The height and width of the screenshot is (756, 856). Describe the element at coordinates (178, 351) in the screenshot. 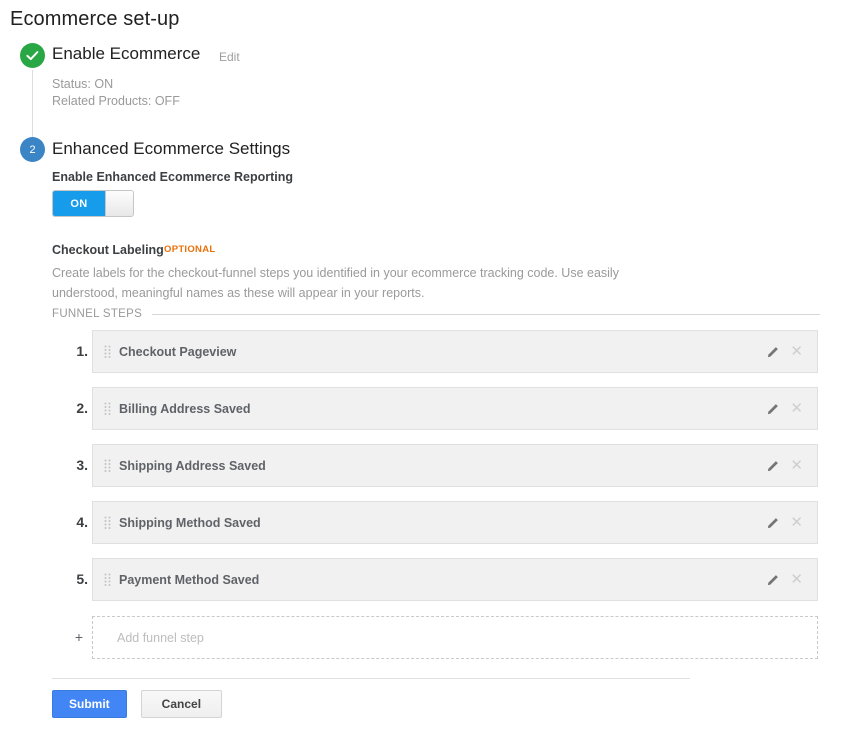

I see `funnel-step-name: Checkout Pageview` at that location.